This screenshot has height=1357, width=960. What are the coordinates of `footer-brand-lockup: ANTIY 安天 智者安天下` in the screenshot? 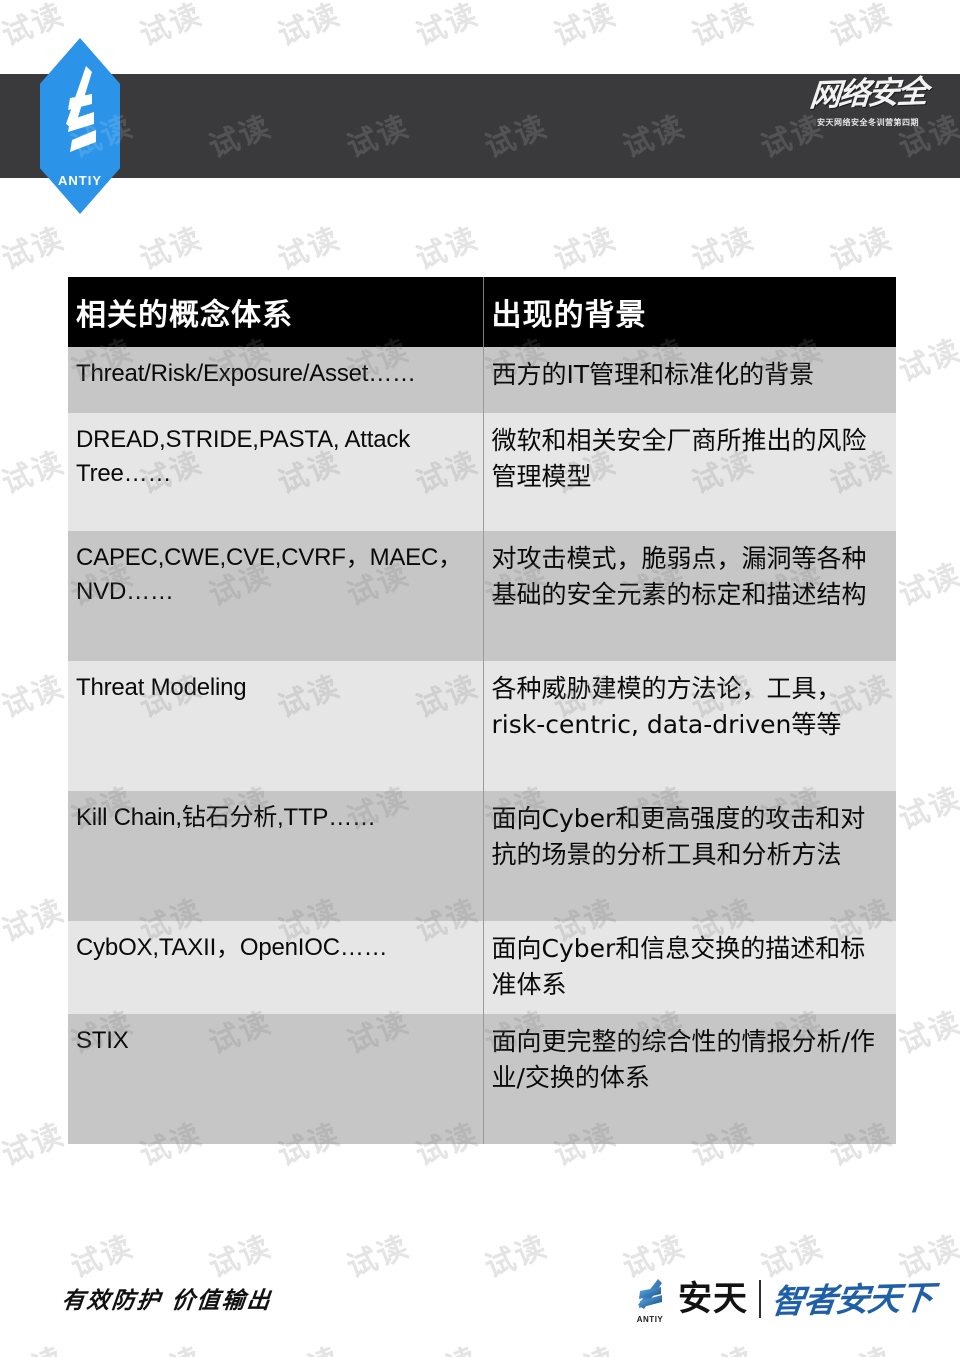 It's located at (781, 1299).